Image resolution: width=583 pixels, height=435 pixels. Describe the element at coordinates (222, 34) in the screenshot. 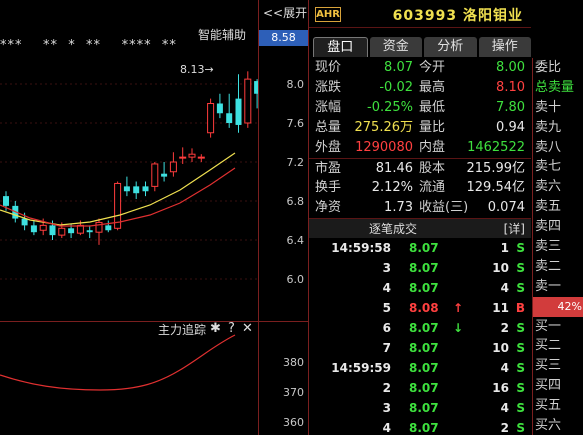

I see `indicator-label: 智能辅助` at that location.